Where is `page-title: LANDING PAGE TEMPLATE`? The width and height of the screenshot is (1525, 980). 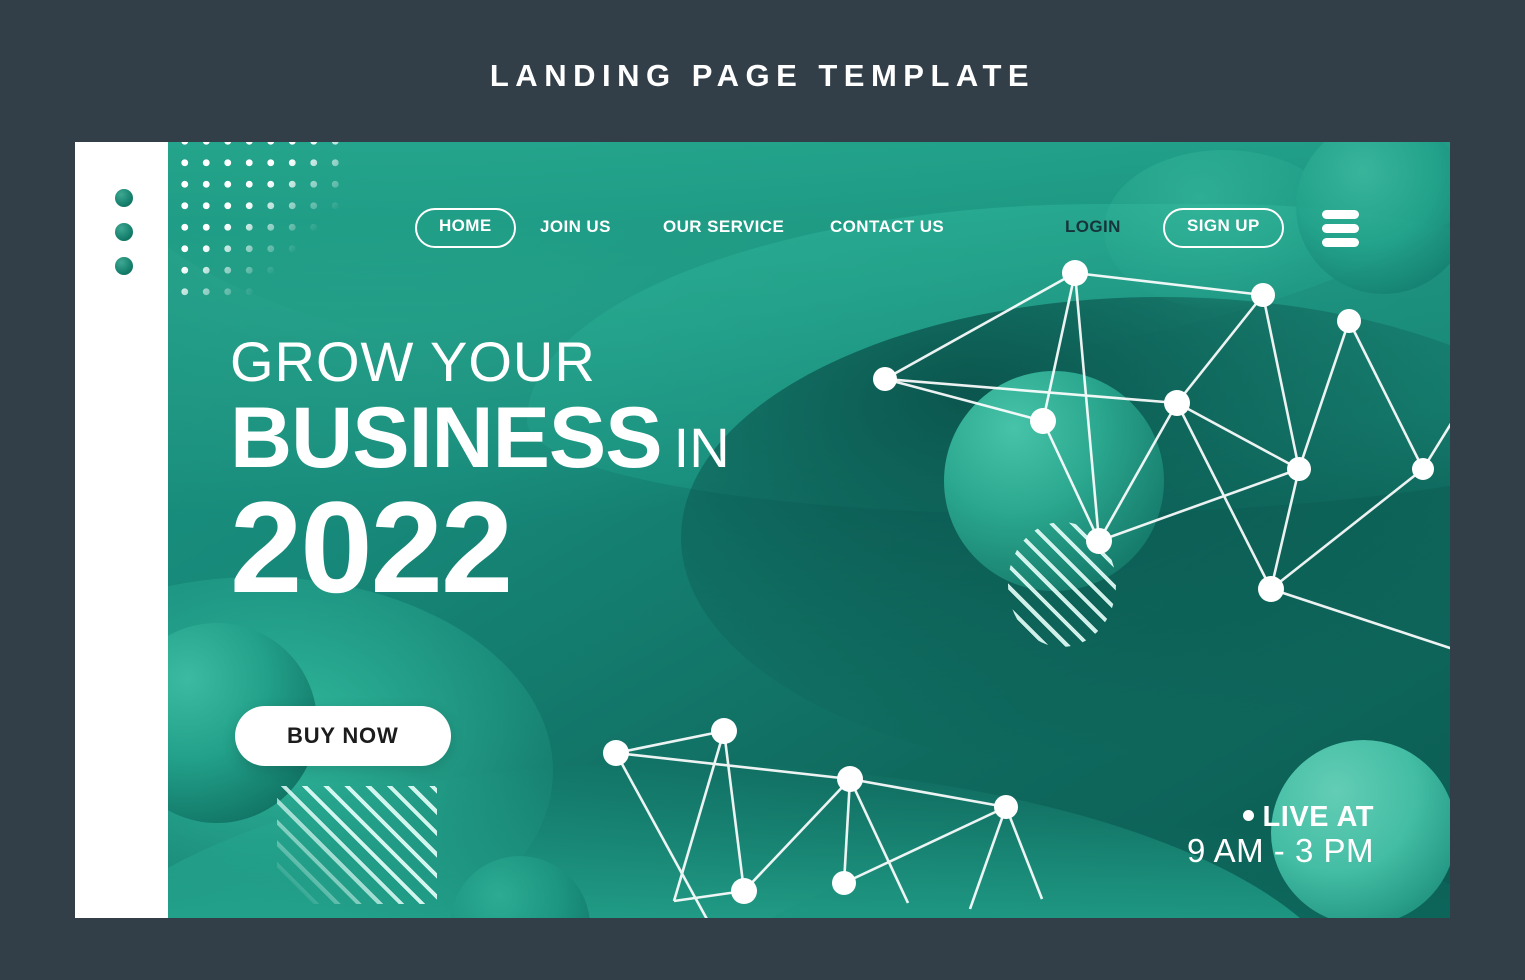 page-title: LANDING PAGE TEMPLATE is located at coordinates (762, 75).